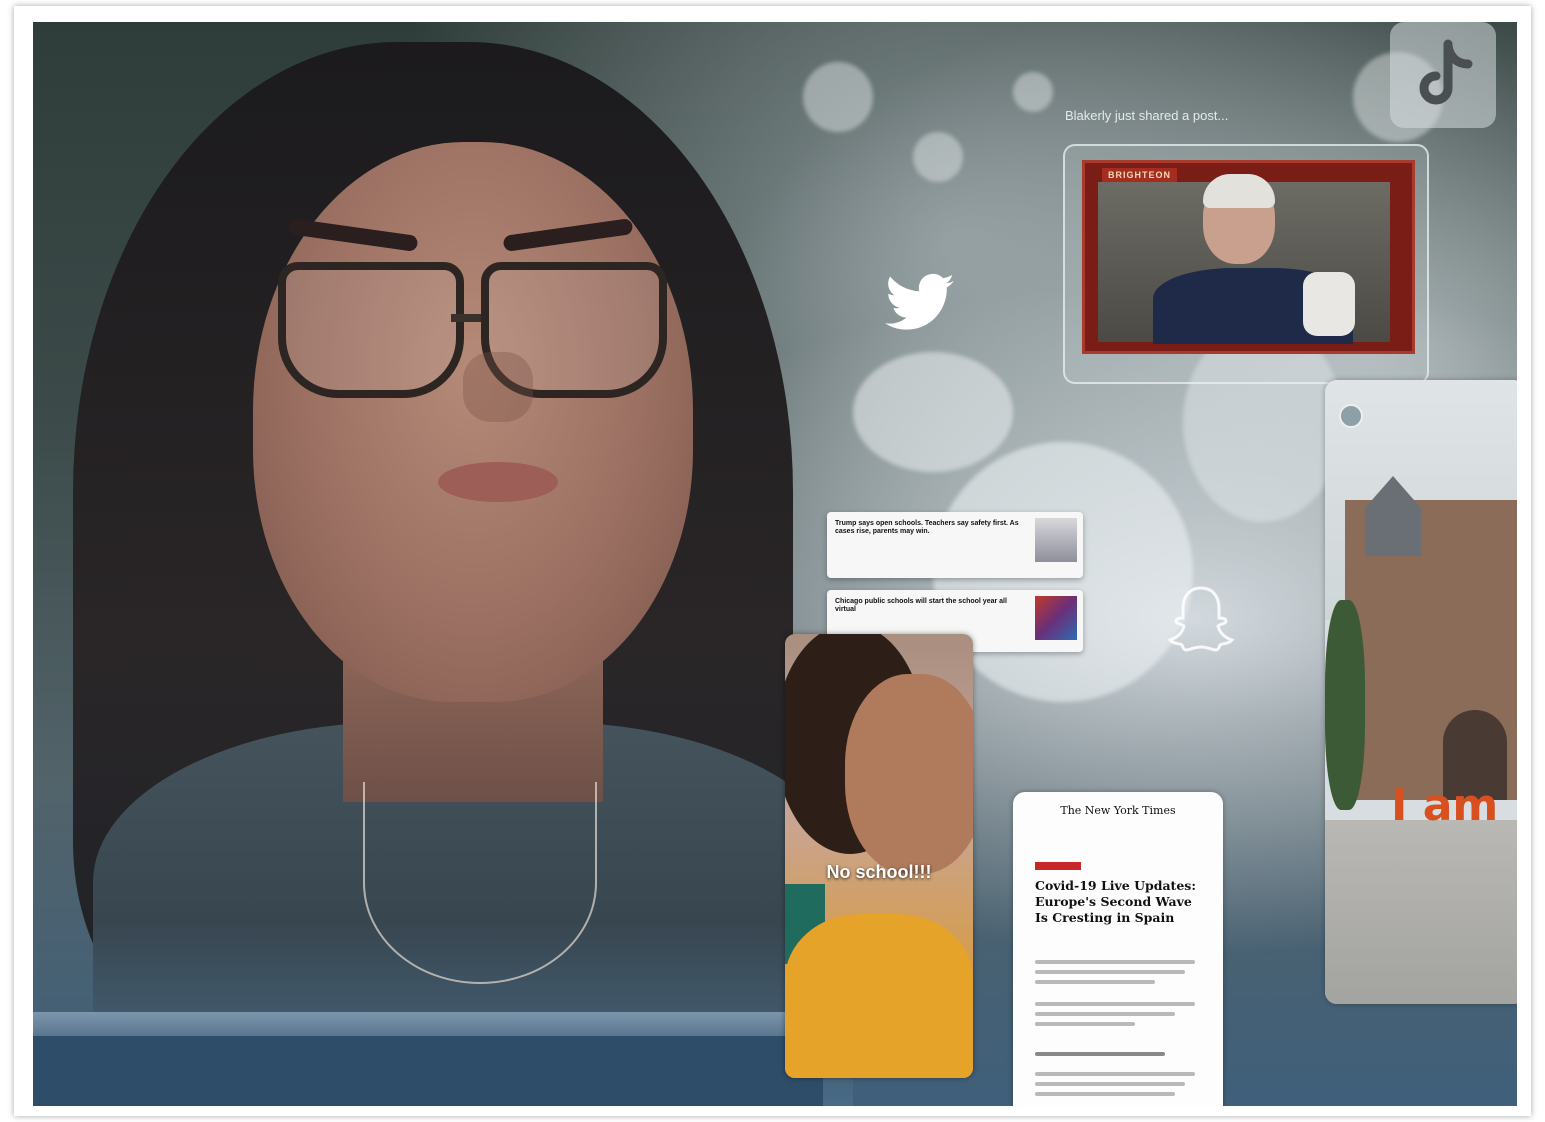 Image resolution: width=1545 pixels, height=1122 pixels. Describe the element at coordinates (879, 996) in the screenshot. I see `woman-shirt` at that location.